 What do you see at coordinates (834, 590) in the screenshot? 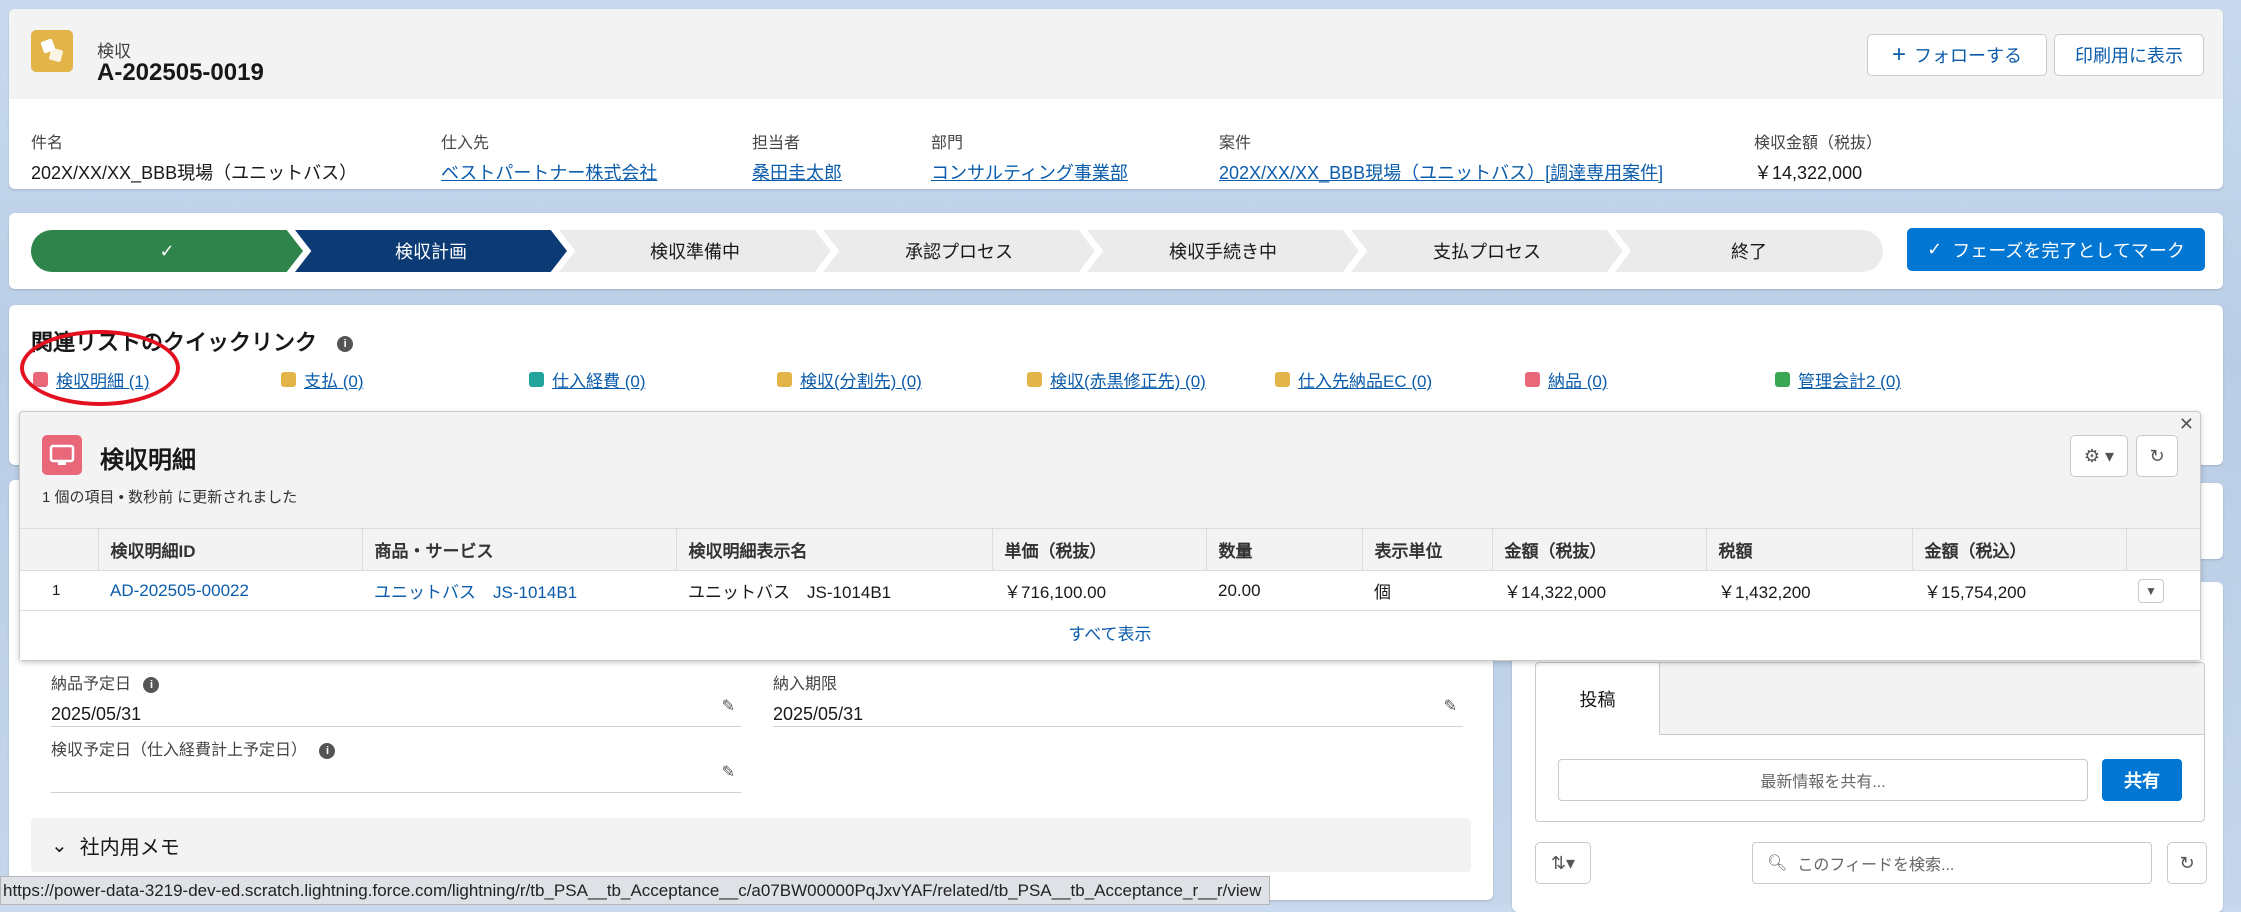
I see `table-cell: ユニットバス JS-1014B1` at bounding box center [834, 590].